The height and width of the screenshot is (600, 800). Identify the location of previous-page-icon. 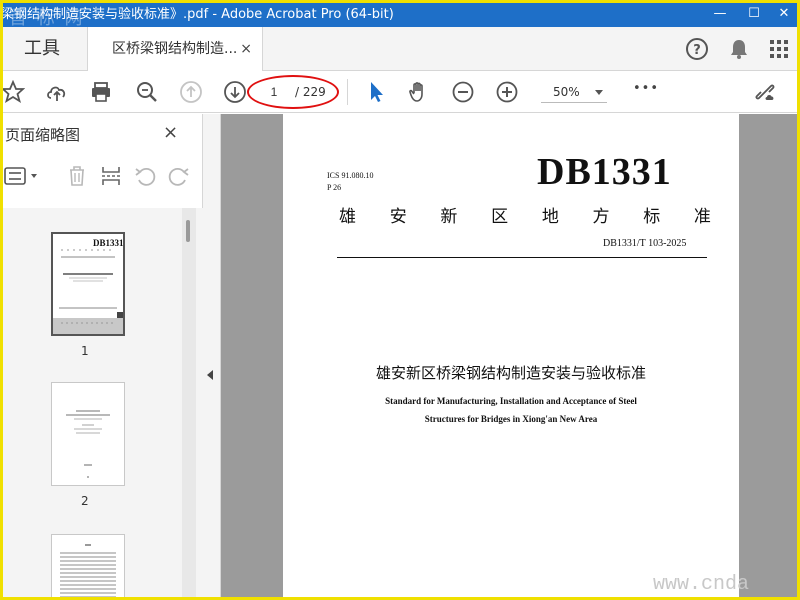
(191, 92).